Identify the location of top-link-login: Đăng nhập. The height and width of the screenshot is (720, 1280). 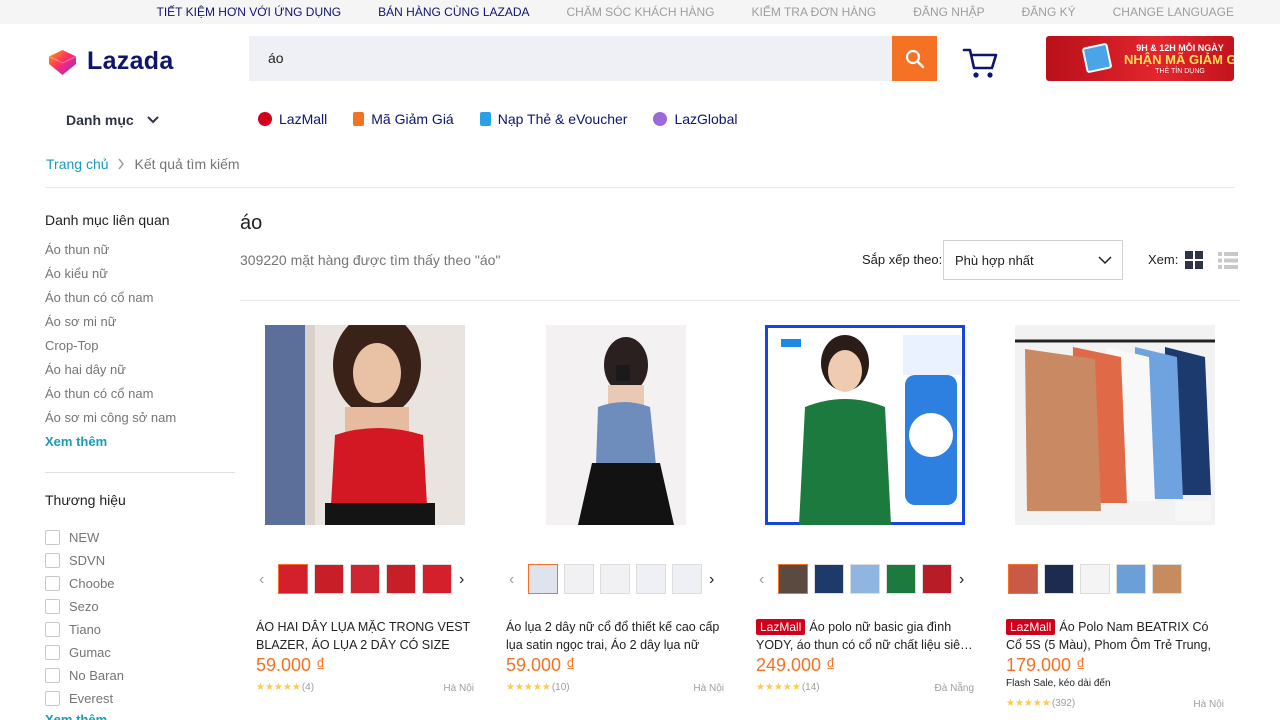
(948, 12).